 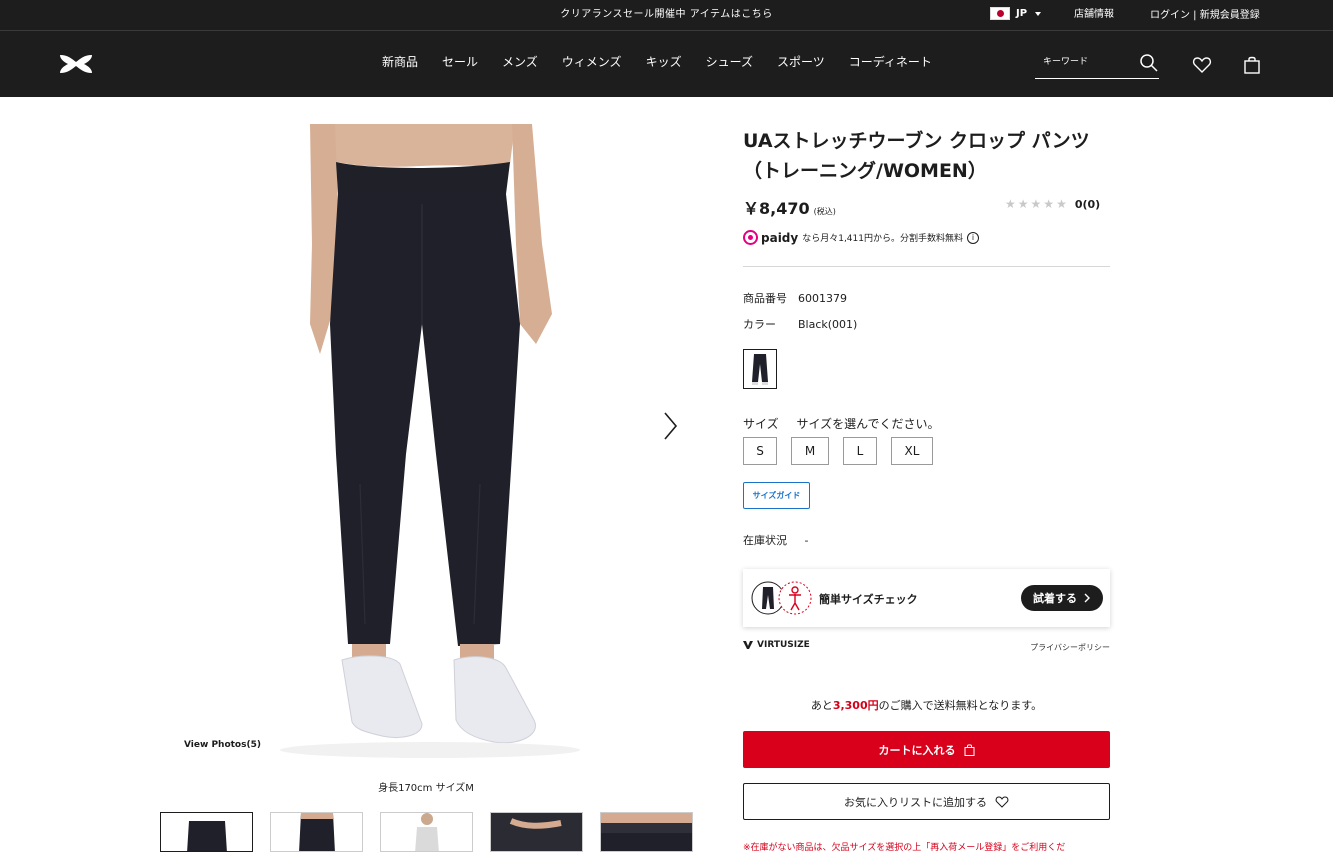 What do you see at coordinates (933, 156) in the screenshot?
I see `product-title: UAストレッチウーブン クロップ パンツ （トレーニング/WOMEN）` at bounding box center [933, 156].